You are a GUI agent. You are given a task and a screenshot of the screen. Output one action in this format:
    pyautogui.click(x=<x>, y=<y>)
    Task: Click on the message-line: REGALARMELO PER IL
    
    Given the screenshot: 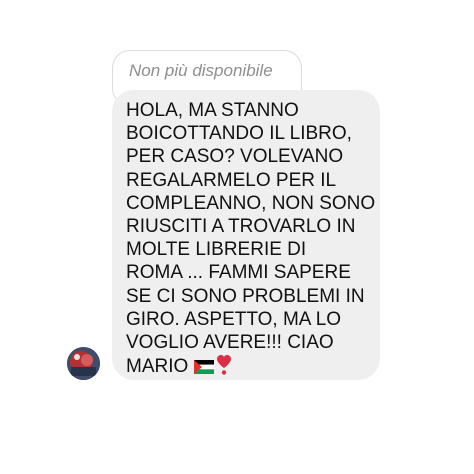 What is the action you would take?
    pyautogui.click(x=231, y=180)
    